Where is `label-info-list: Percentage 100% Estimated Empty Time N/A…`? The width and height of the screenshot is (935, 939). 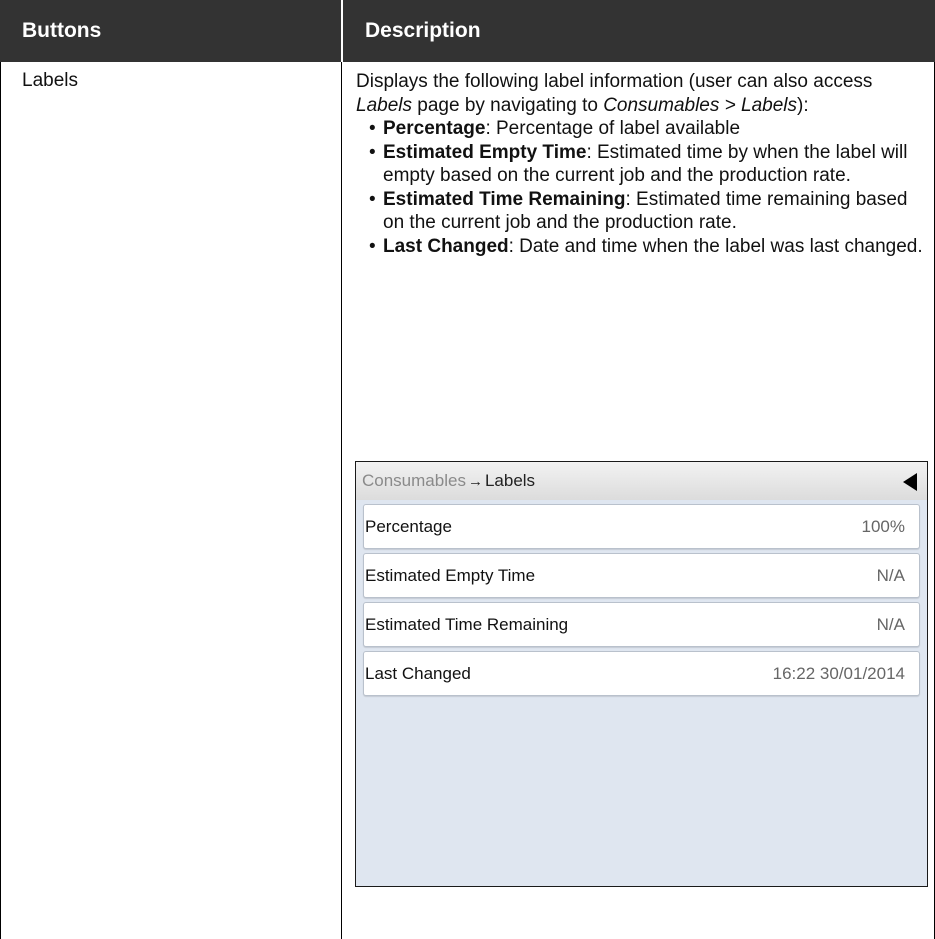
label-info-list: Percentage 100% Estimated Empty Time N/A… is located at coordinates (641, 602).